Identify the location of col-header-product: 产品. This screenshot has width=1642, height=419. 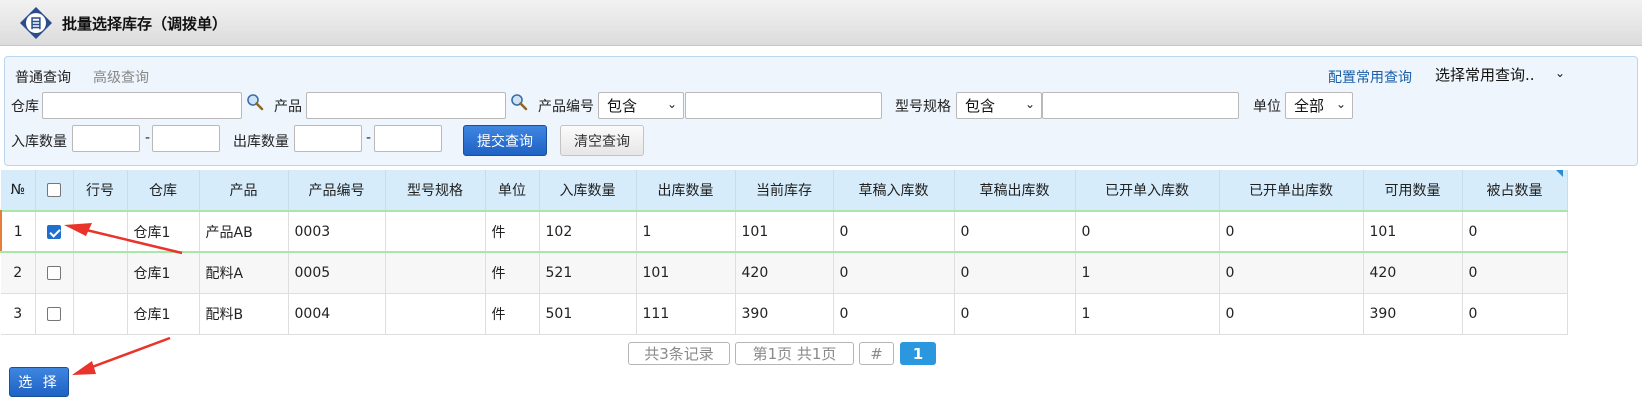
(244, 190).